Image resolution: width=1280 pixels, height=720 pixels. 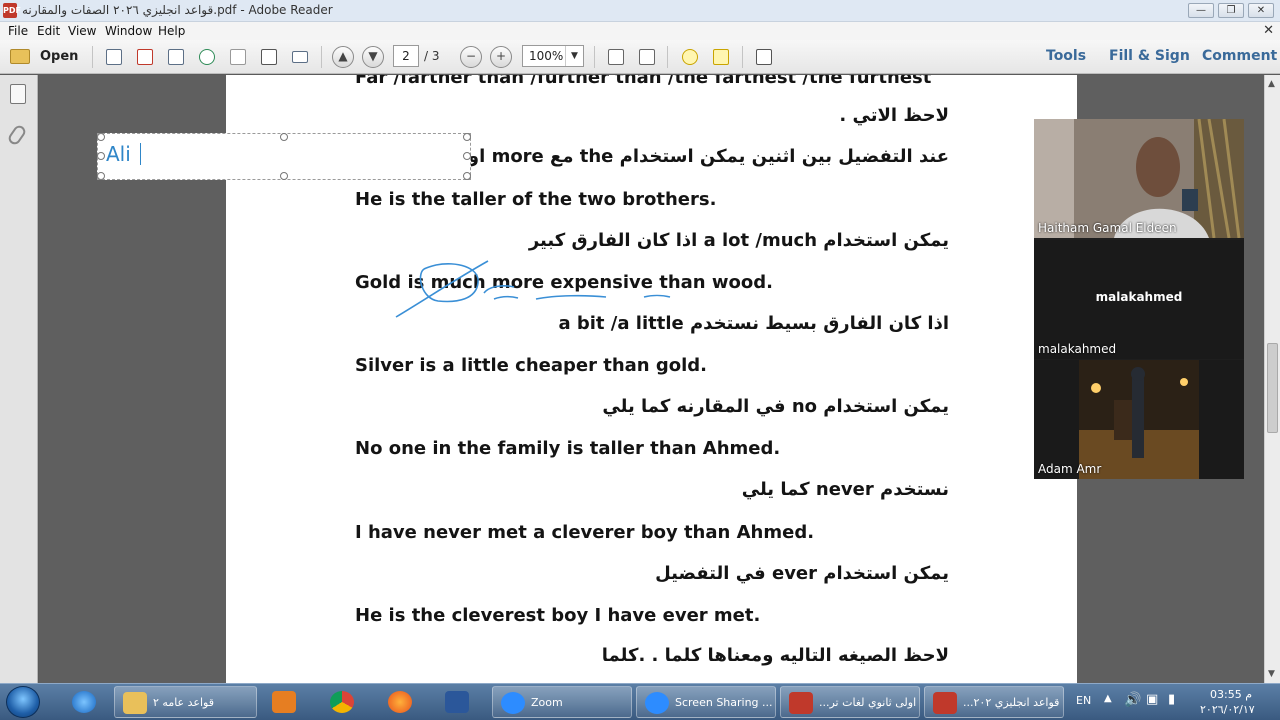 I want to click on menu-help: Help, so click(x=171, y=31).